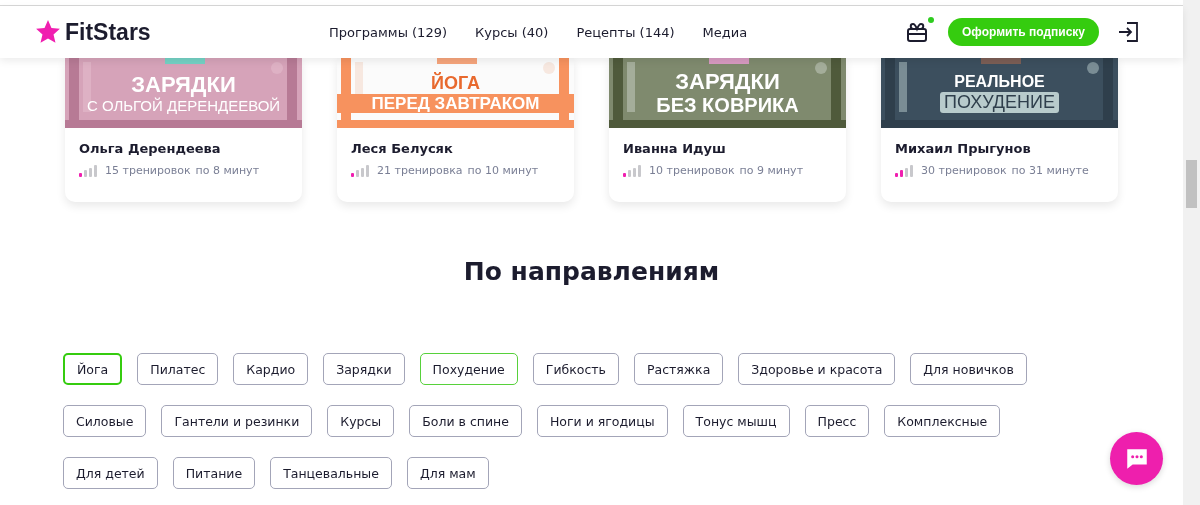 The image size is (1200, 505). I want to click on workout-duration: по 9 минут, so click(771, 170).